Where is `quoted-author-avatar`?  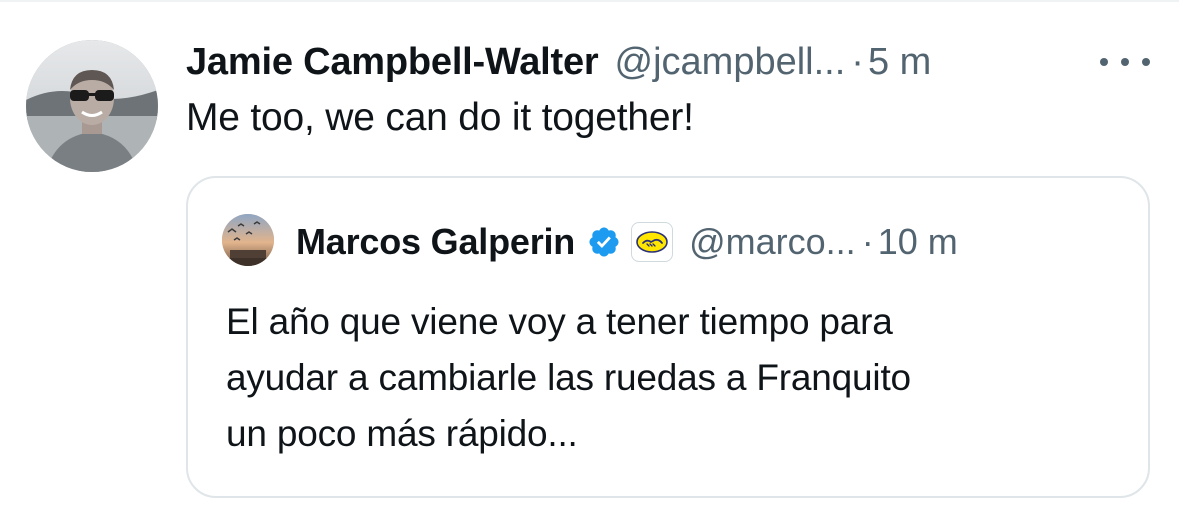
quoted-author-avatar is located at coordinates (248, 240).